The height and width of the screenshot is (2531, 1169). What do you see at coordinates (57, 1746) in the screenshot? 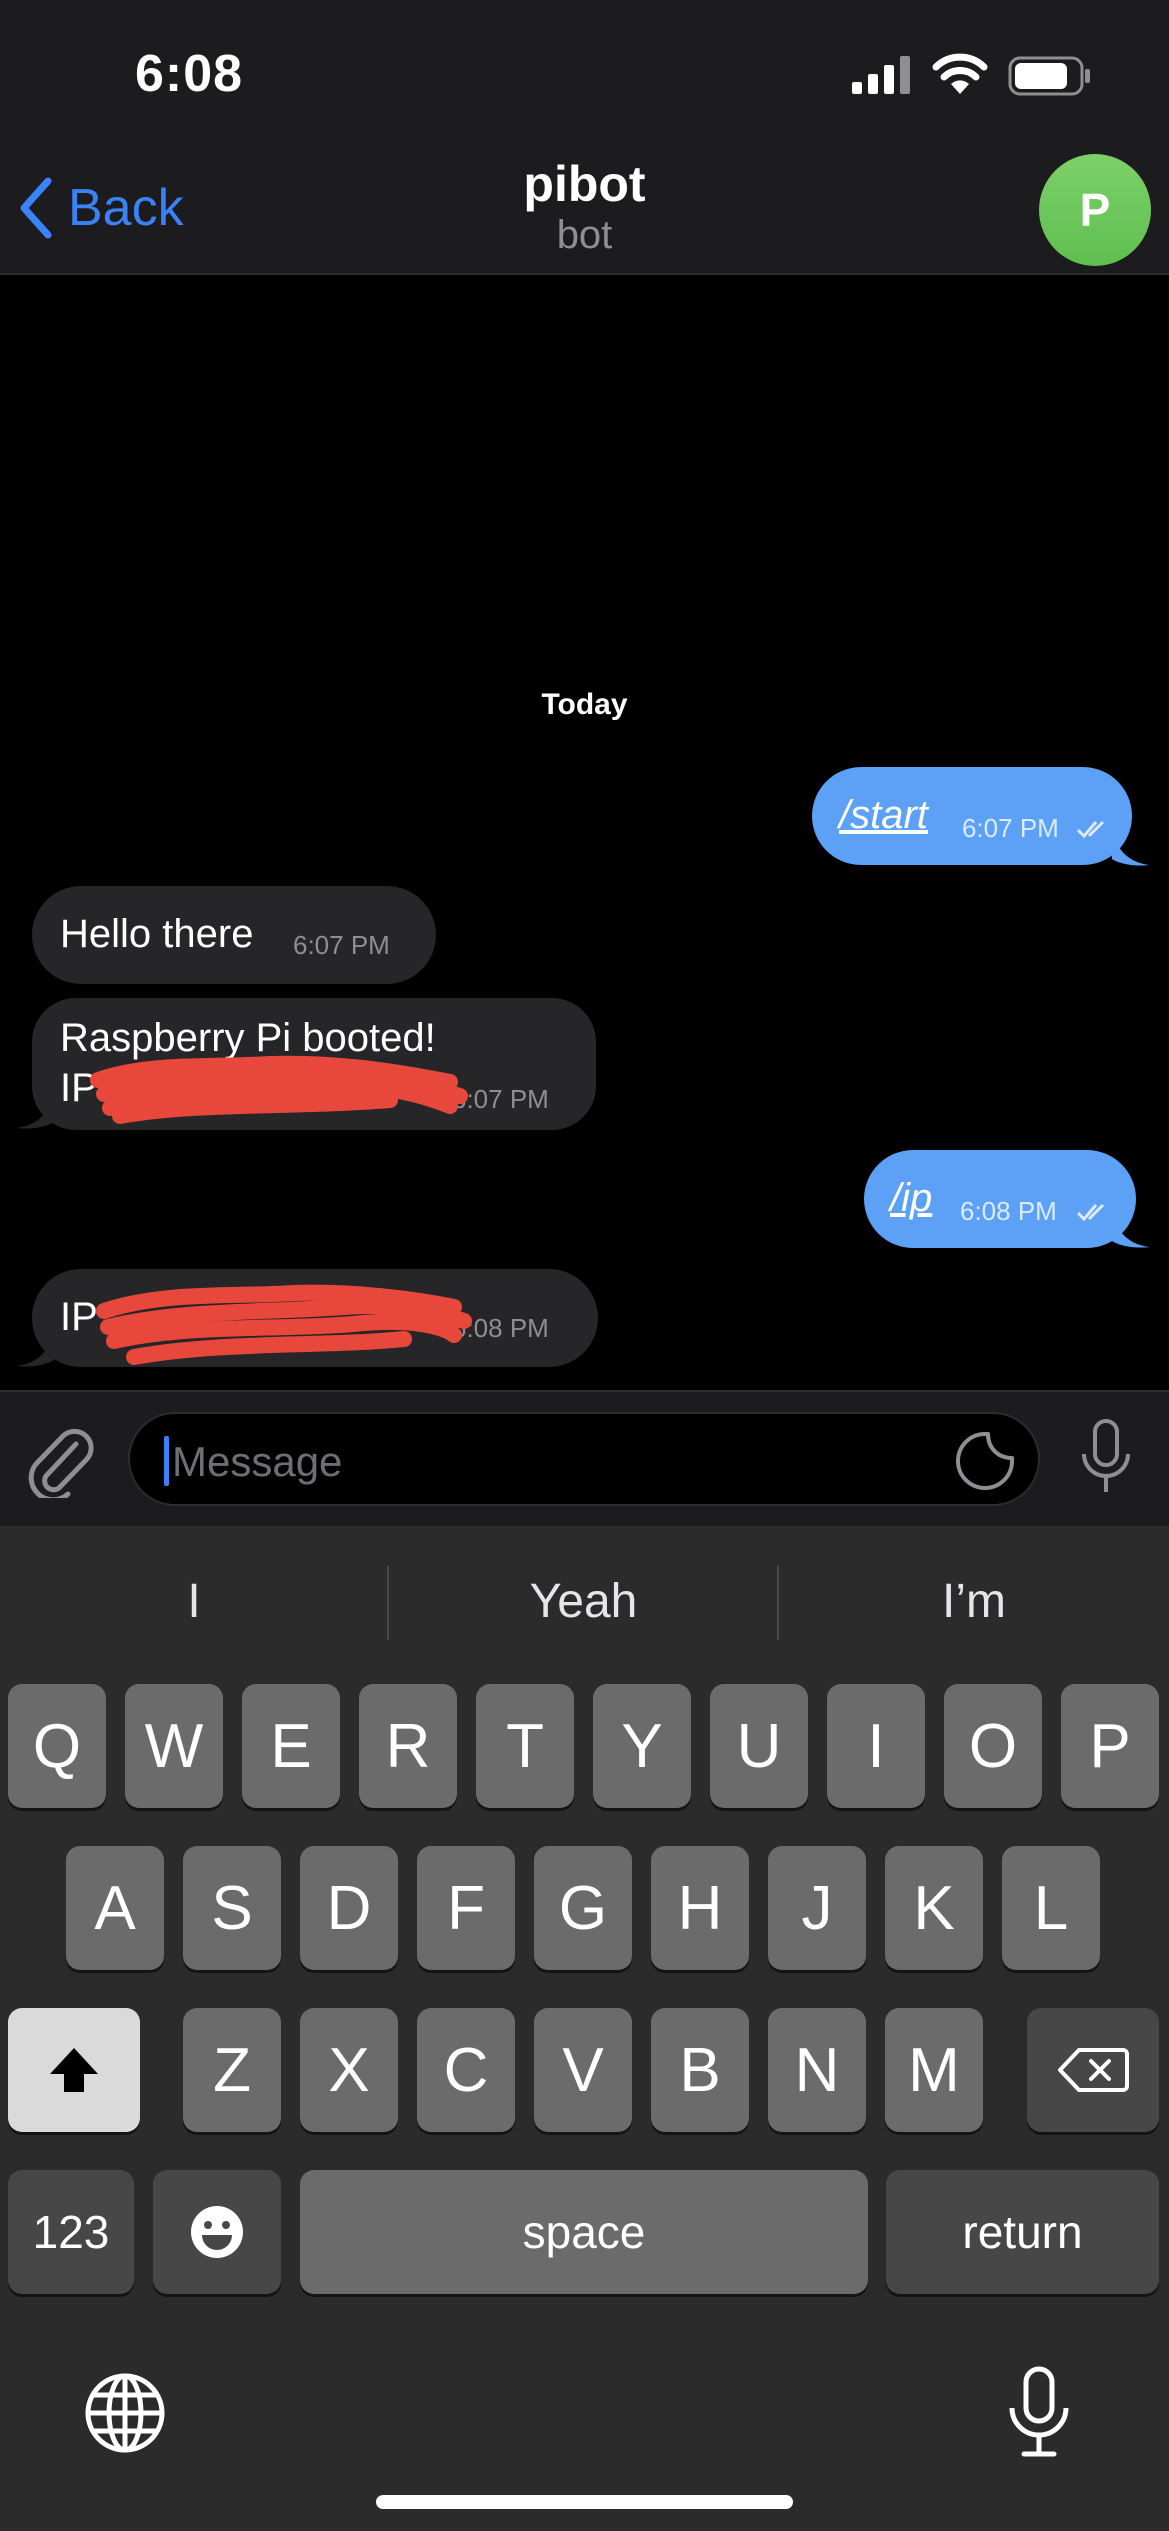
I see `key-q: Q` at bounding box center [57, 1746].